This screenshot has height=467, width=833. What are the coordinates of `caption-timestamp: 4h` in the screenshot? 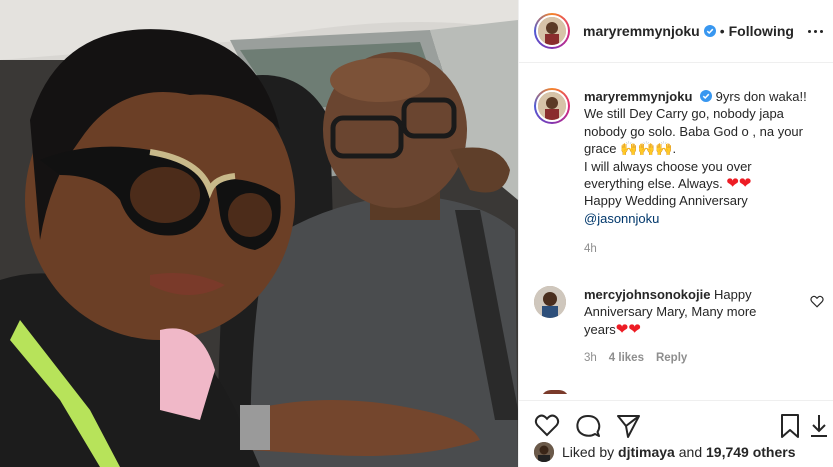 It's located at (590, 249).